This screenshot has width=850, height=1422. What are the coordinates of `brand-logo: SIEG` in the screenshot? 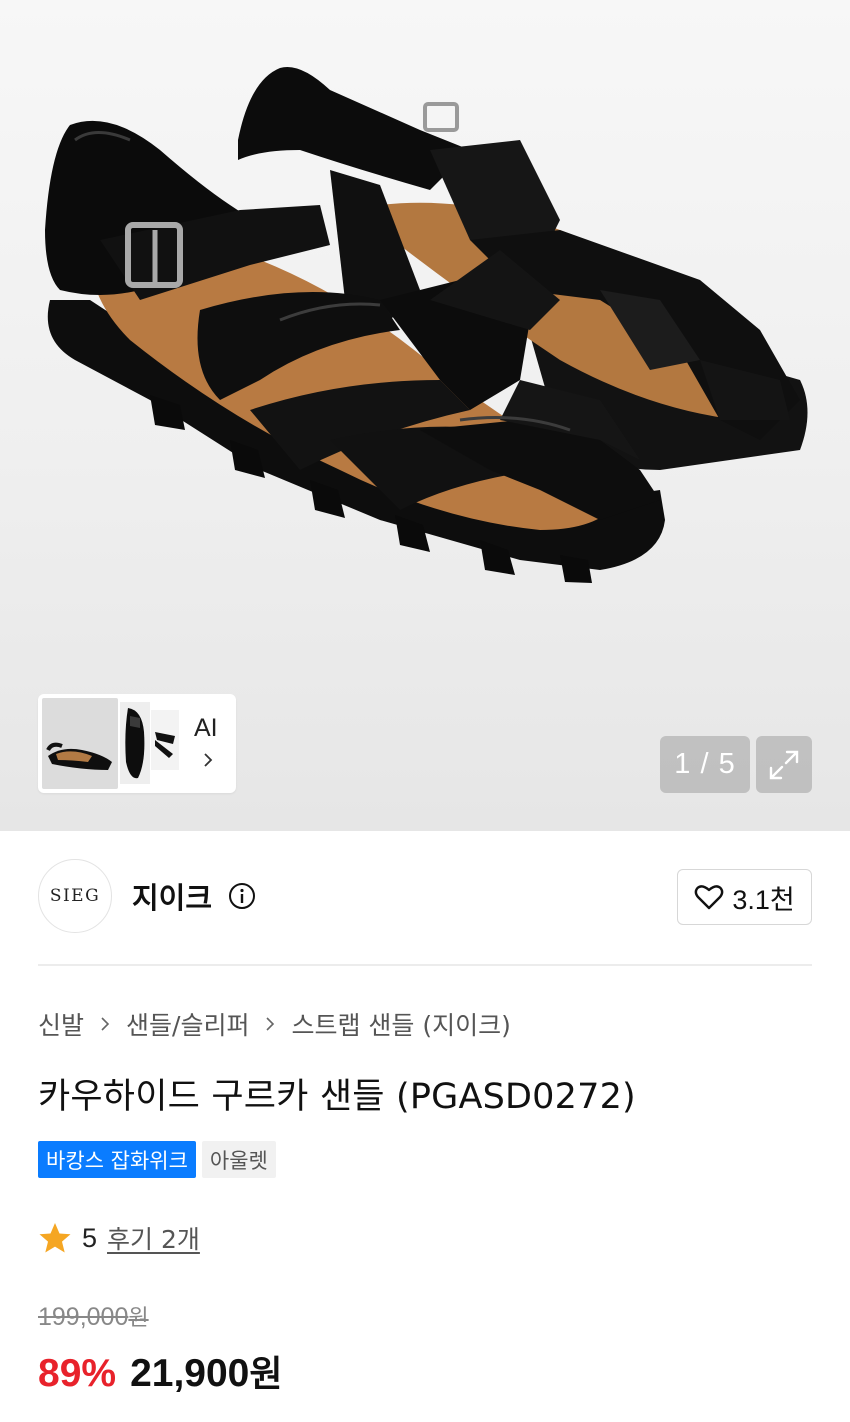 It's located at (75, 896).